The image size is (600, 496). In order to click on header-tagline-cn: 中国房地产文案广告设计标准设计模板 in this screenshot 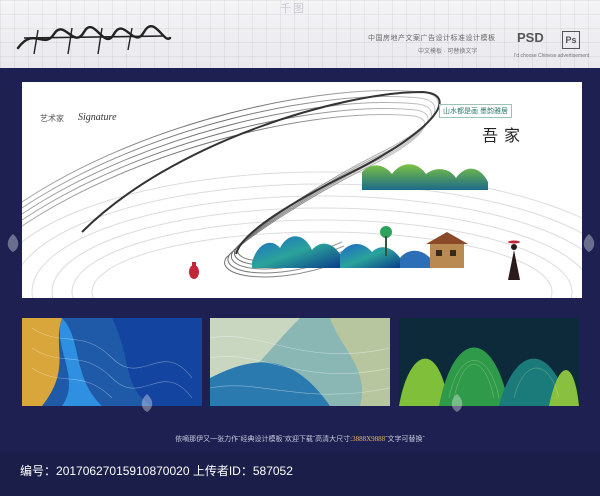, I will do `click(432, 38)`.